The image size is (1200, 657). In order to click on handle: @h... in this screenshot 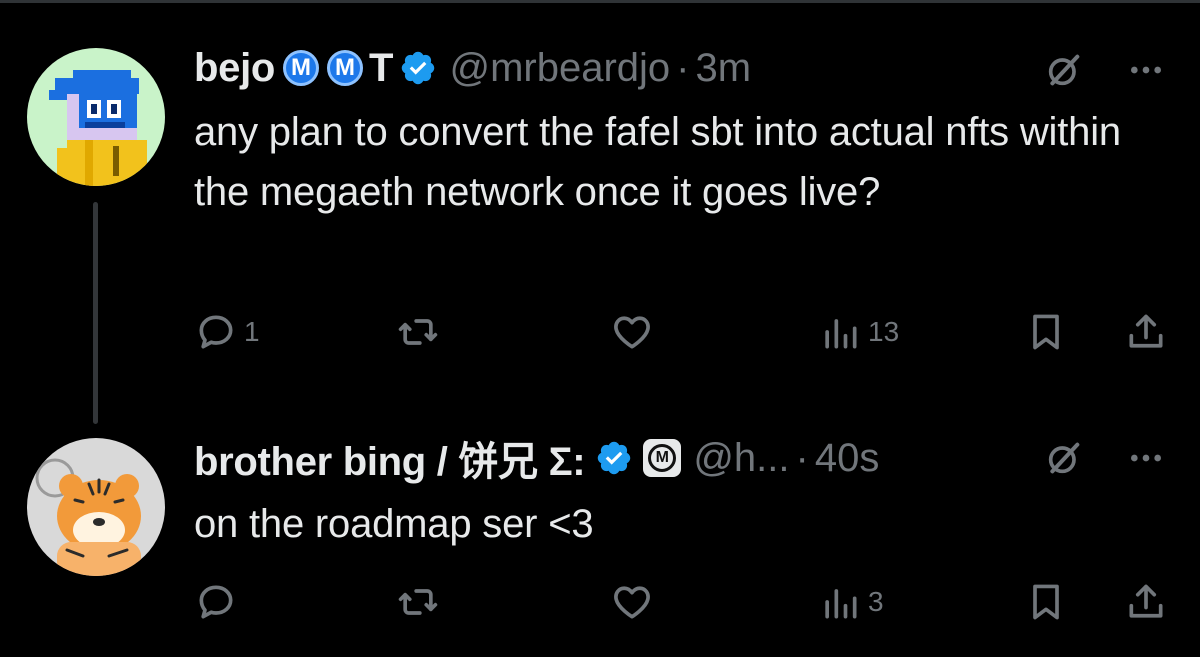, I will do `click(741, 458)`.